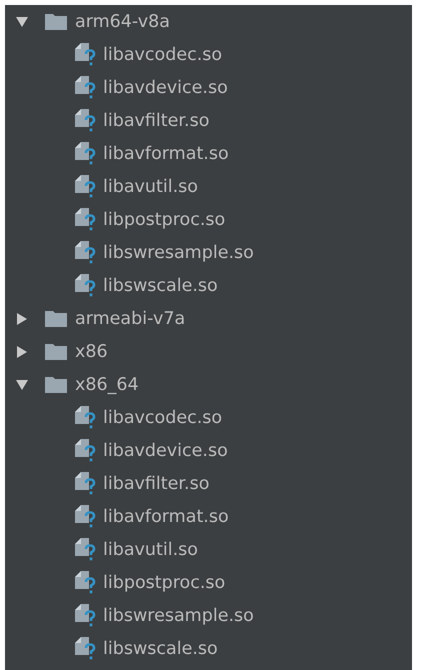 The image size is (430, 670). Describe the element at coordinates (107, 384) in the screenshot. I see `folder-name: x86_64` at that location.